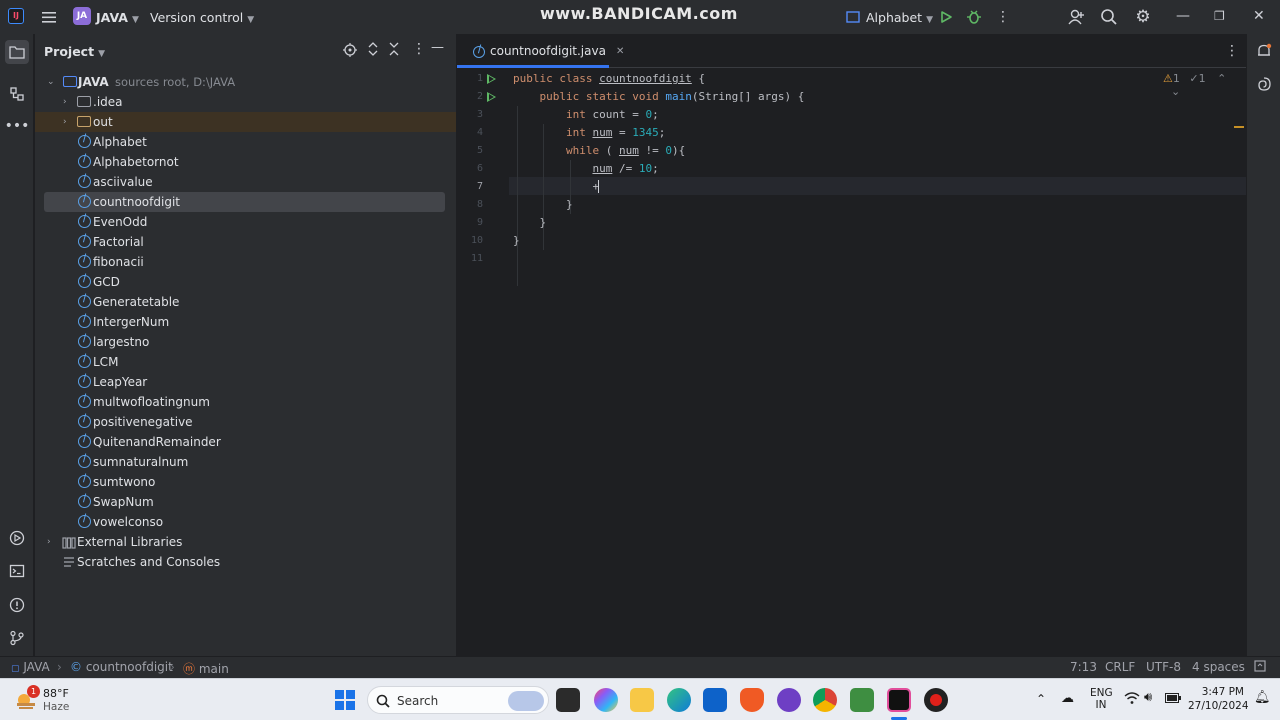  I want to click on tree-file: fibonacii, so click(245, 262).